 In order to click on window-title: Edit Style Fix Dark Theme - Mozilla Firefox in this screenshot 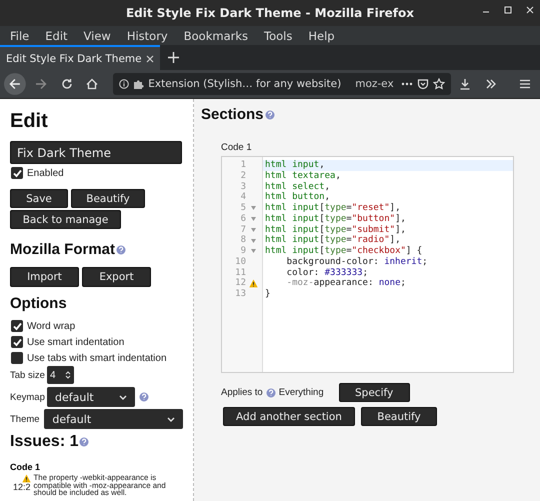, I will do `click(270, 13)`.